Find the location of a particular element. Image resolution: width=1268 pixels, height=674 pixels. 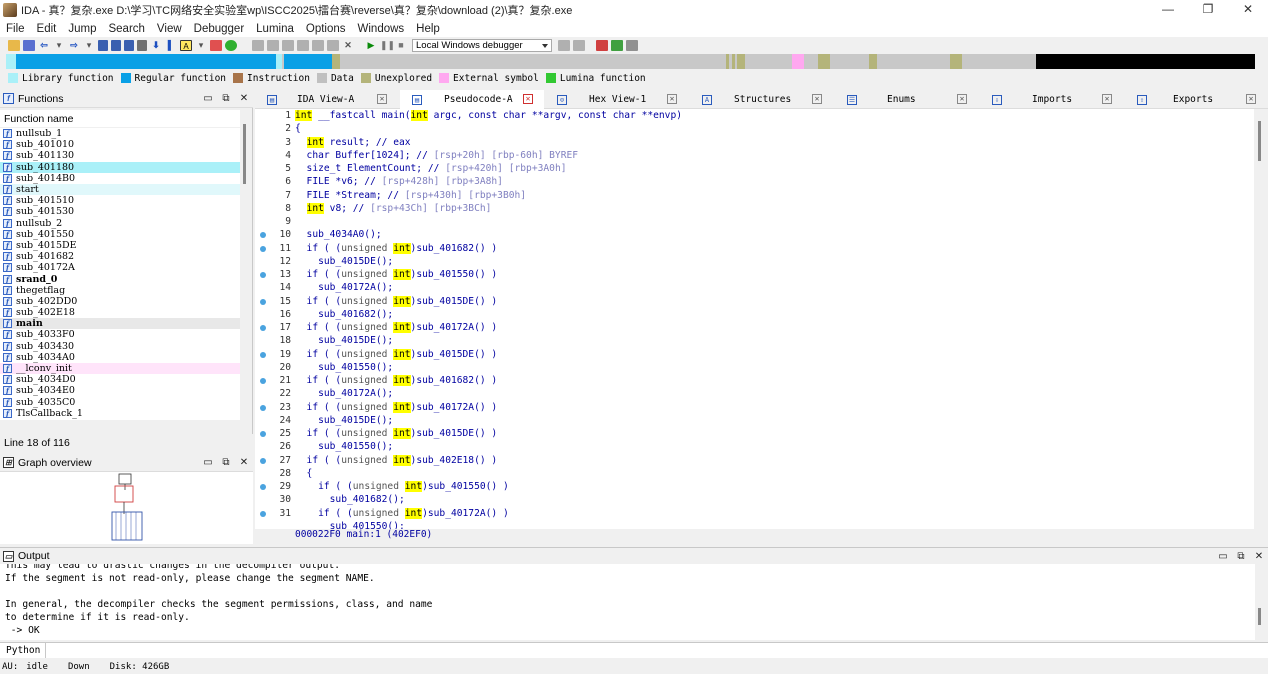

function-list-item: f __lconv_init is located at coordinates (120, 368).